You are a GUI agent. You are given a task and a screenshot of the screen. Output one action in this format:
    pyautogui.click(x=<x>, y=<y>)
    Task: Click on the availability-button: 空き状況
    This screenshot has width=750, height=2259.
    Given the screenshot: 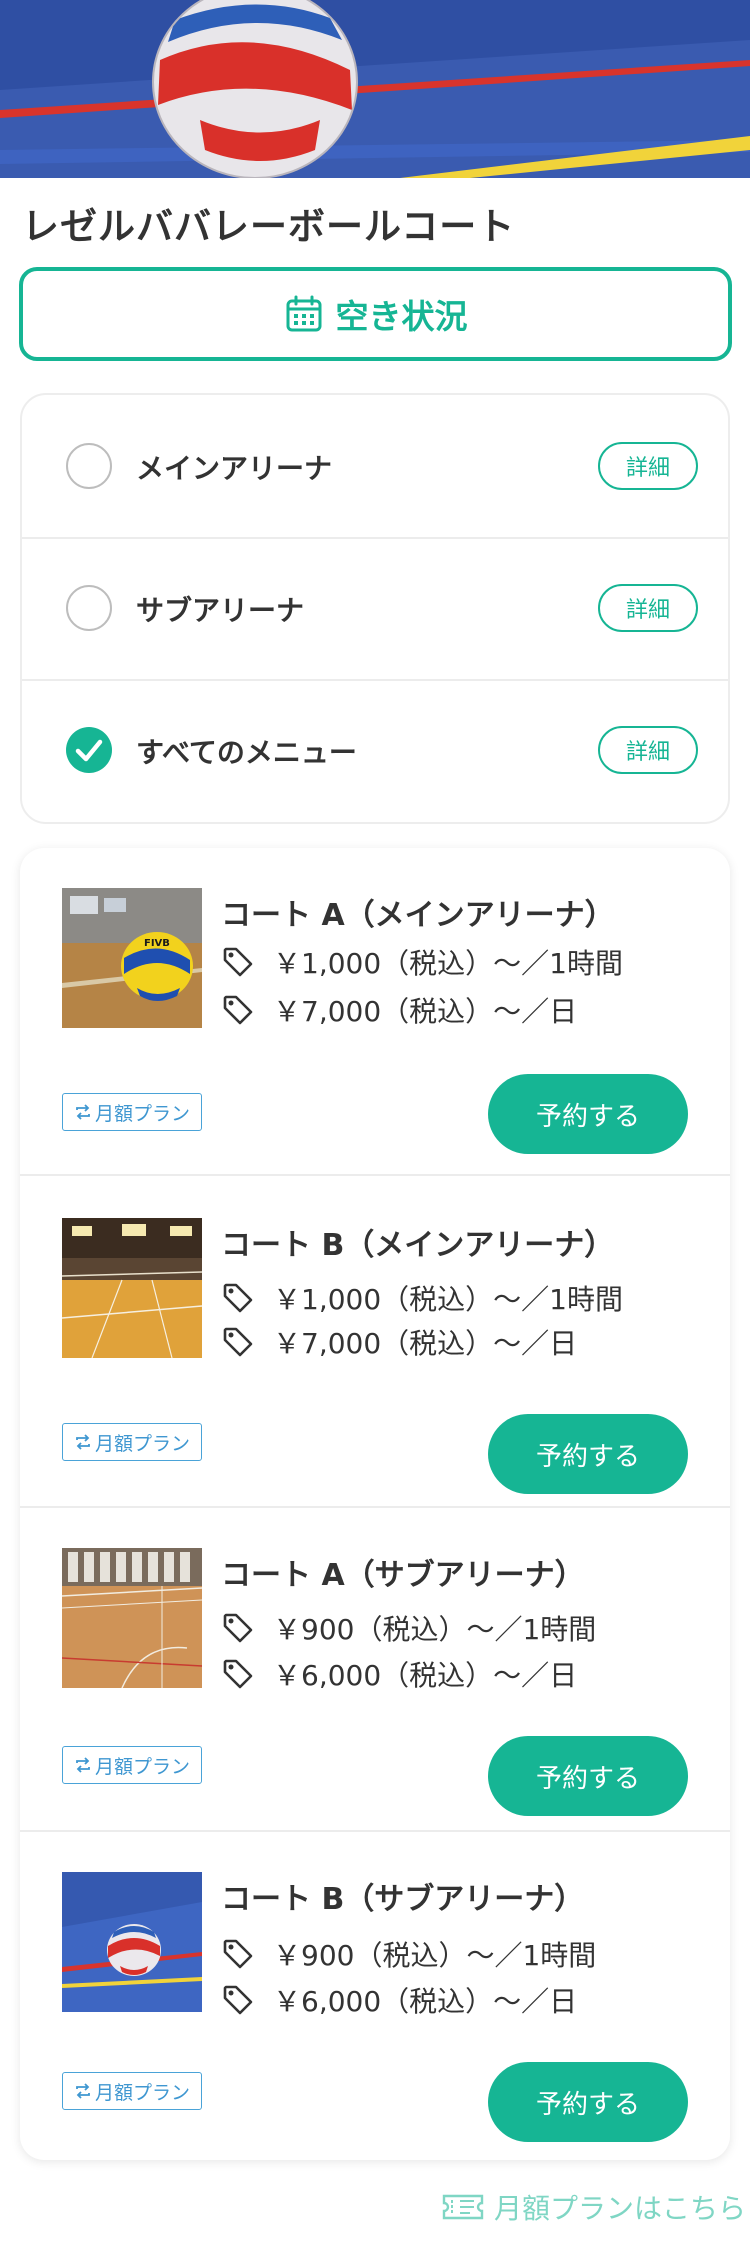 What is the action you would take?
    pyautogui.click(x=375, y=314)
    